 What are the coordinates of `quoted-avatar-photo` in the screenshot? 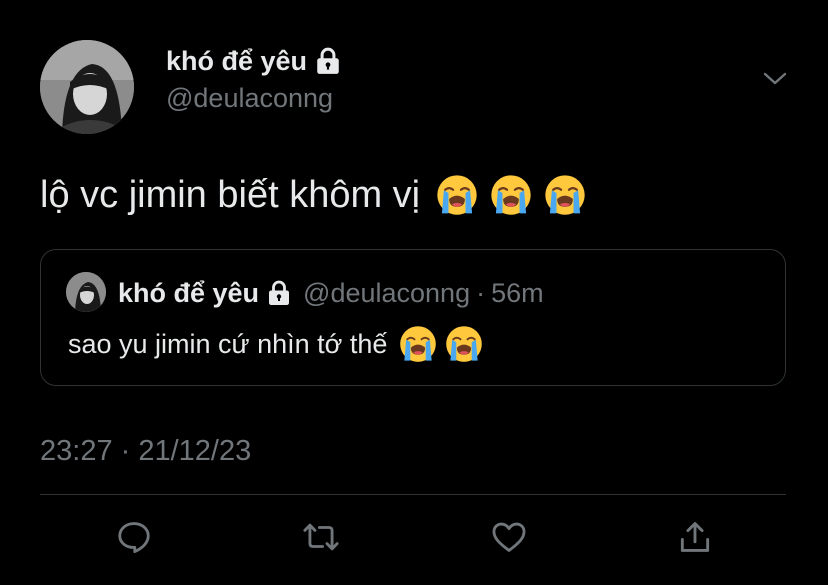 It's located at (86, 292).